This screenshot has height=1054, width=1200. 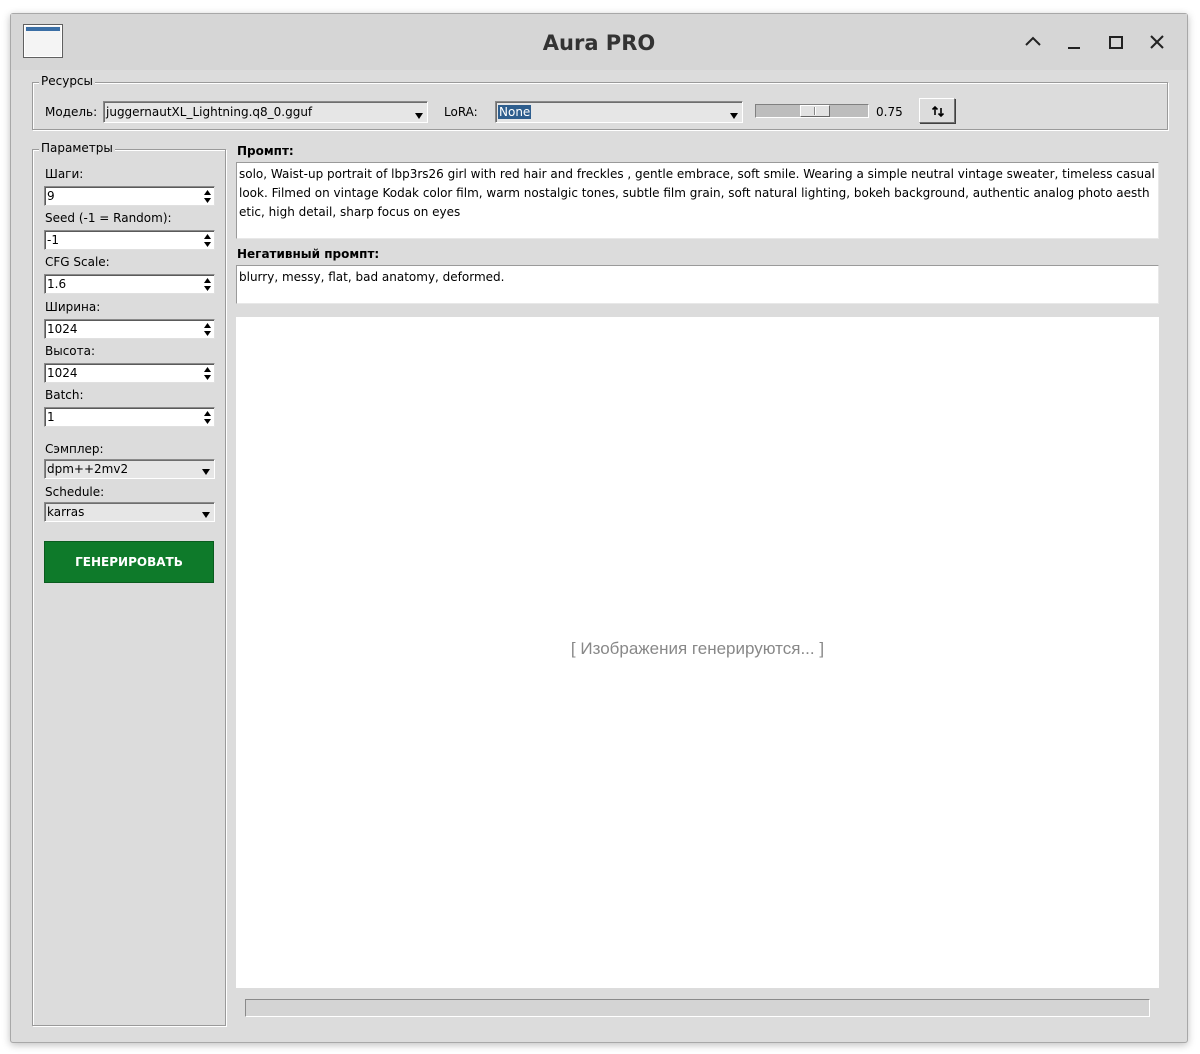 I want to click on cfg-value: 1.6, so click(x=57, y=284).